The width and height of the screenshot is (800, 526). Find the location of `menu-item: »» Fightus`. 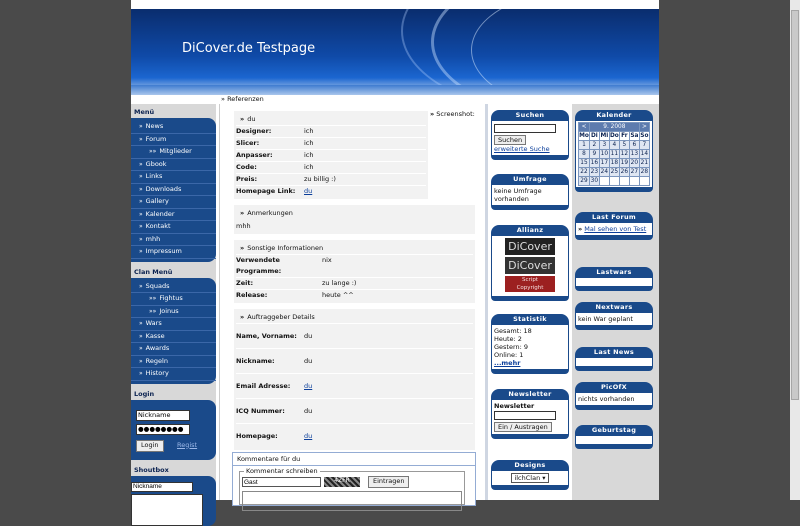

menu-item: »» Fightus is located at coordinates (173, 299).